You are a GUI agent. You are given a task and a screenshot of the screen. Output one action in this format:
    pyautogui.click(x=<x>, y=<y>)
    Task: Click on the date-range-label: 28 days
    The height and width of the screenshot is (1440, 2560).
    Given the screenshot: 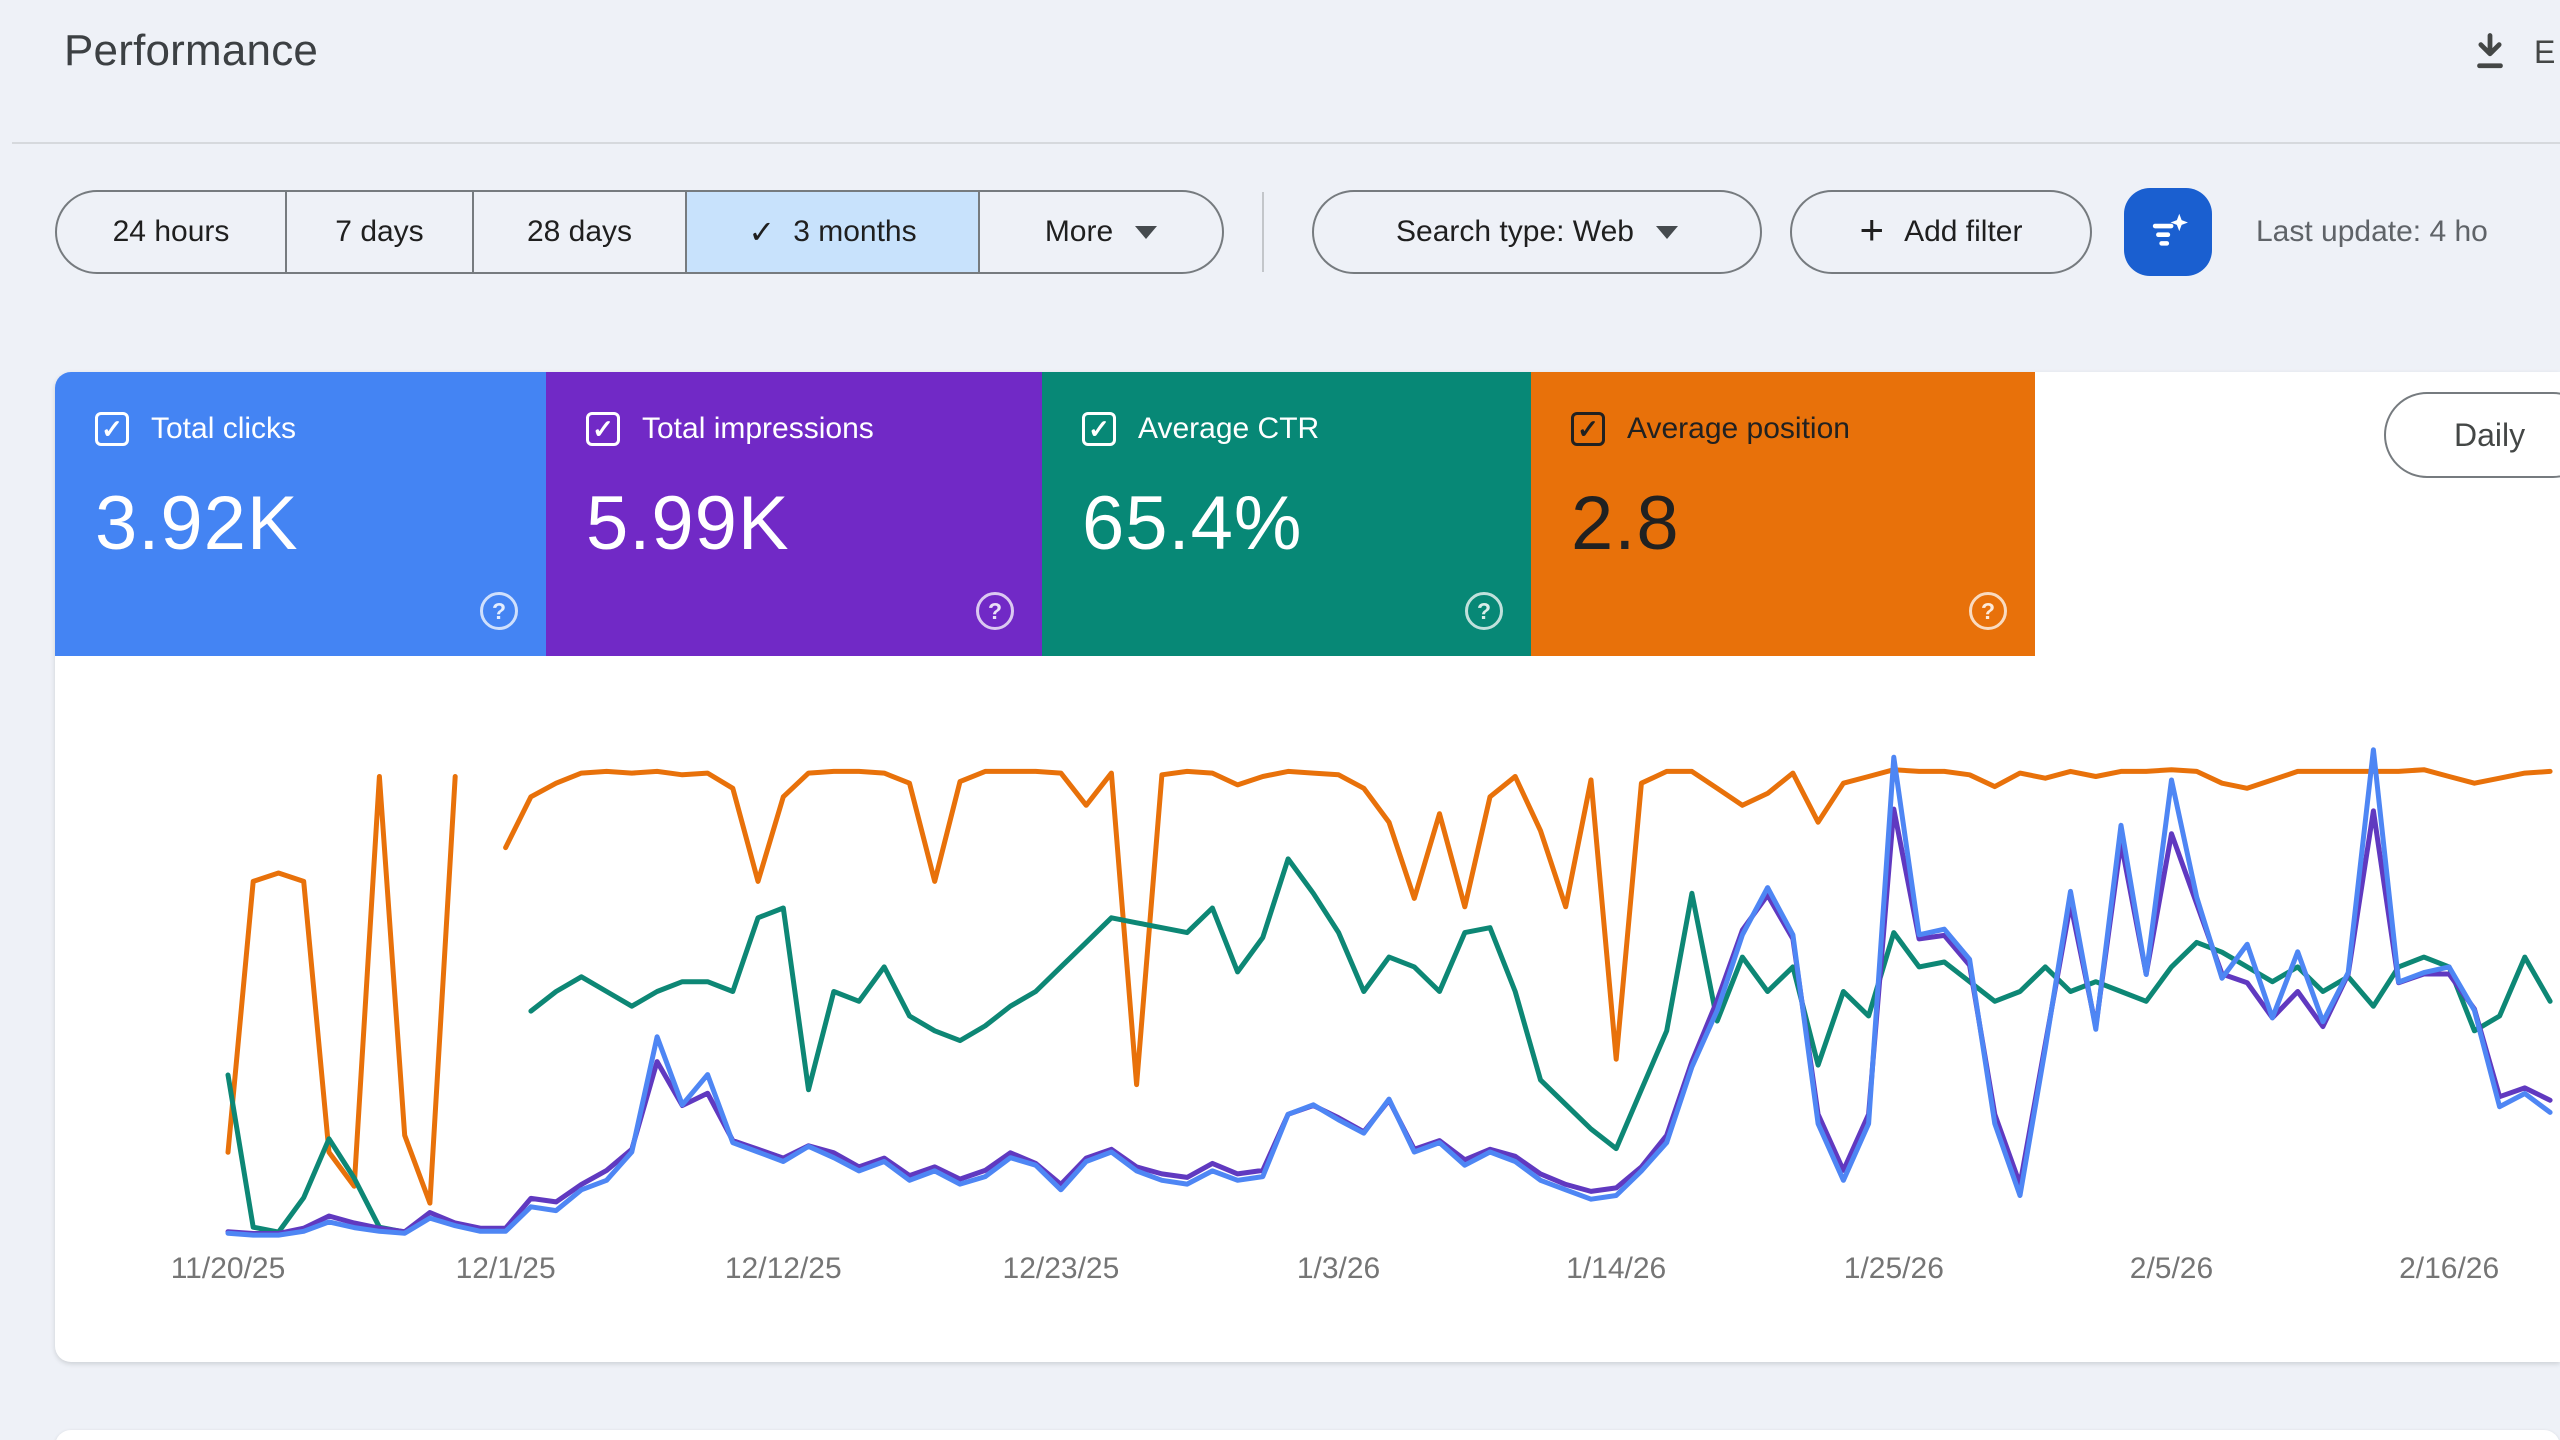 What is the action you would take?
    pyautogui.click(x=579, y=231)
    